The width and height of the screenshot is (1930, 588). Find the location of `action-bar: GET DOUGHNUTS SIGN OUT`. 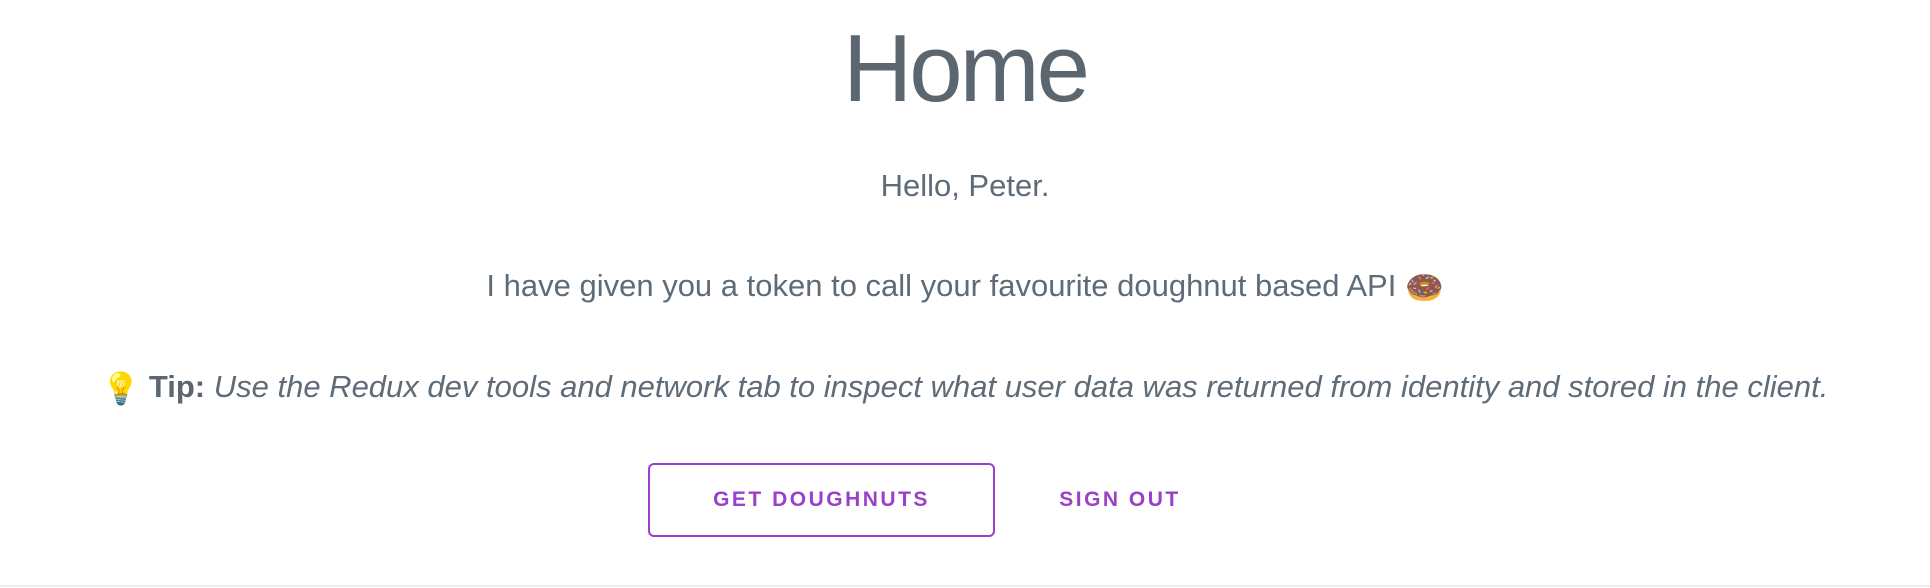

action-bar: GET DOUGHNUTS SIGN OUT is located at coordinates (965, 501).